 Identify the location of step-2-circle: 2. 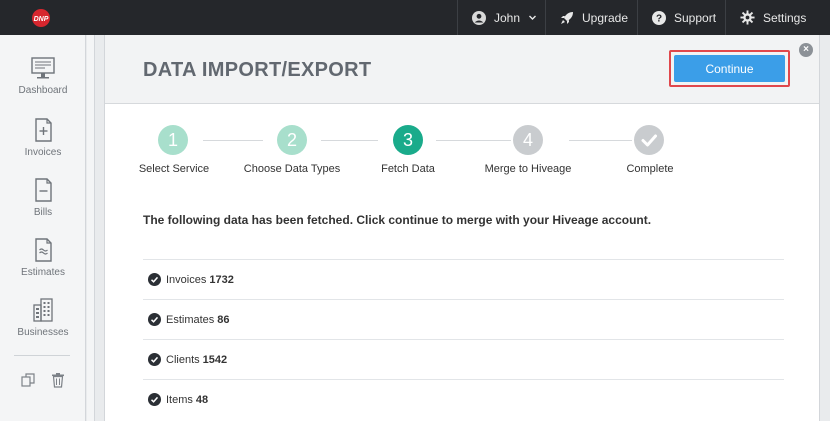
(292, 140).